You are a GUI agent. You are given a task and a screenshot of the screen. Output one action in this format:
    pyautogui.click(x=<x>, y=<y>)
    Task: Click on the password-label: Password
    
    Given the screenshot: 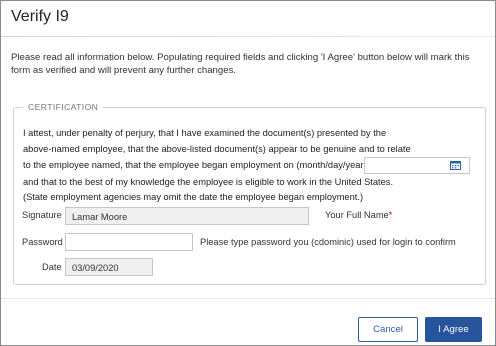 What is the action you would take?
    pyautogui.click(x=42, y=242)
    